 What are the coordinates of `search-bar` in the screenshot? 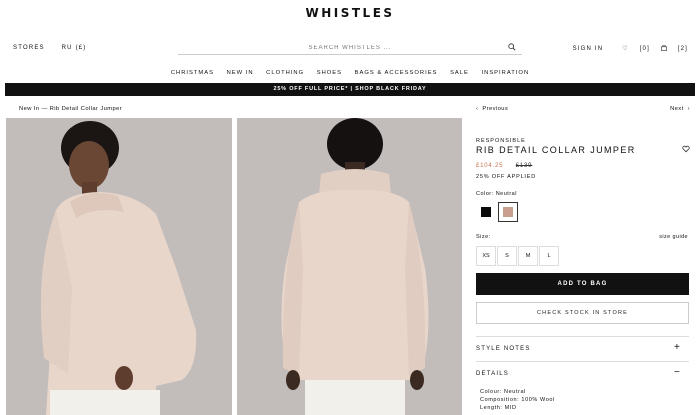 It's located at (350, 48).